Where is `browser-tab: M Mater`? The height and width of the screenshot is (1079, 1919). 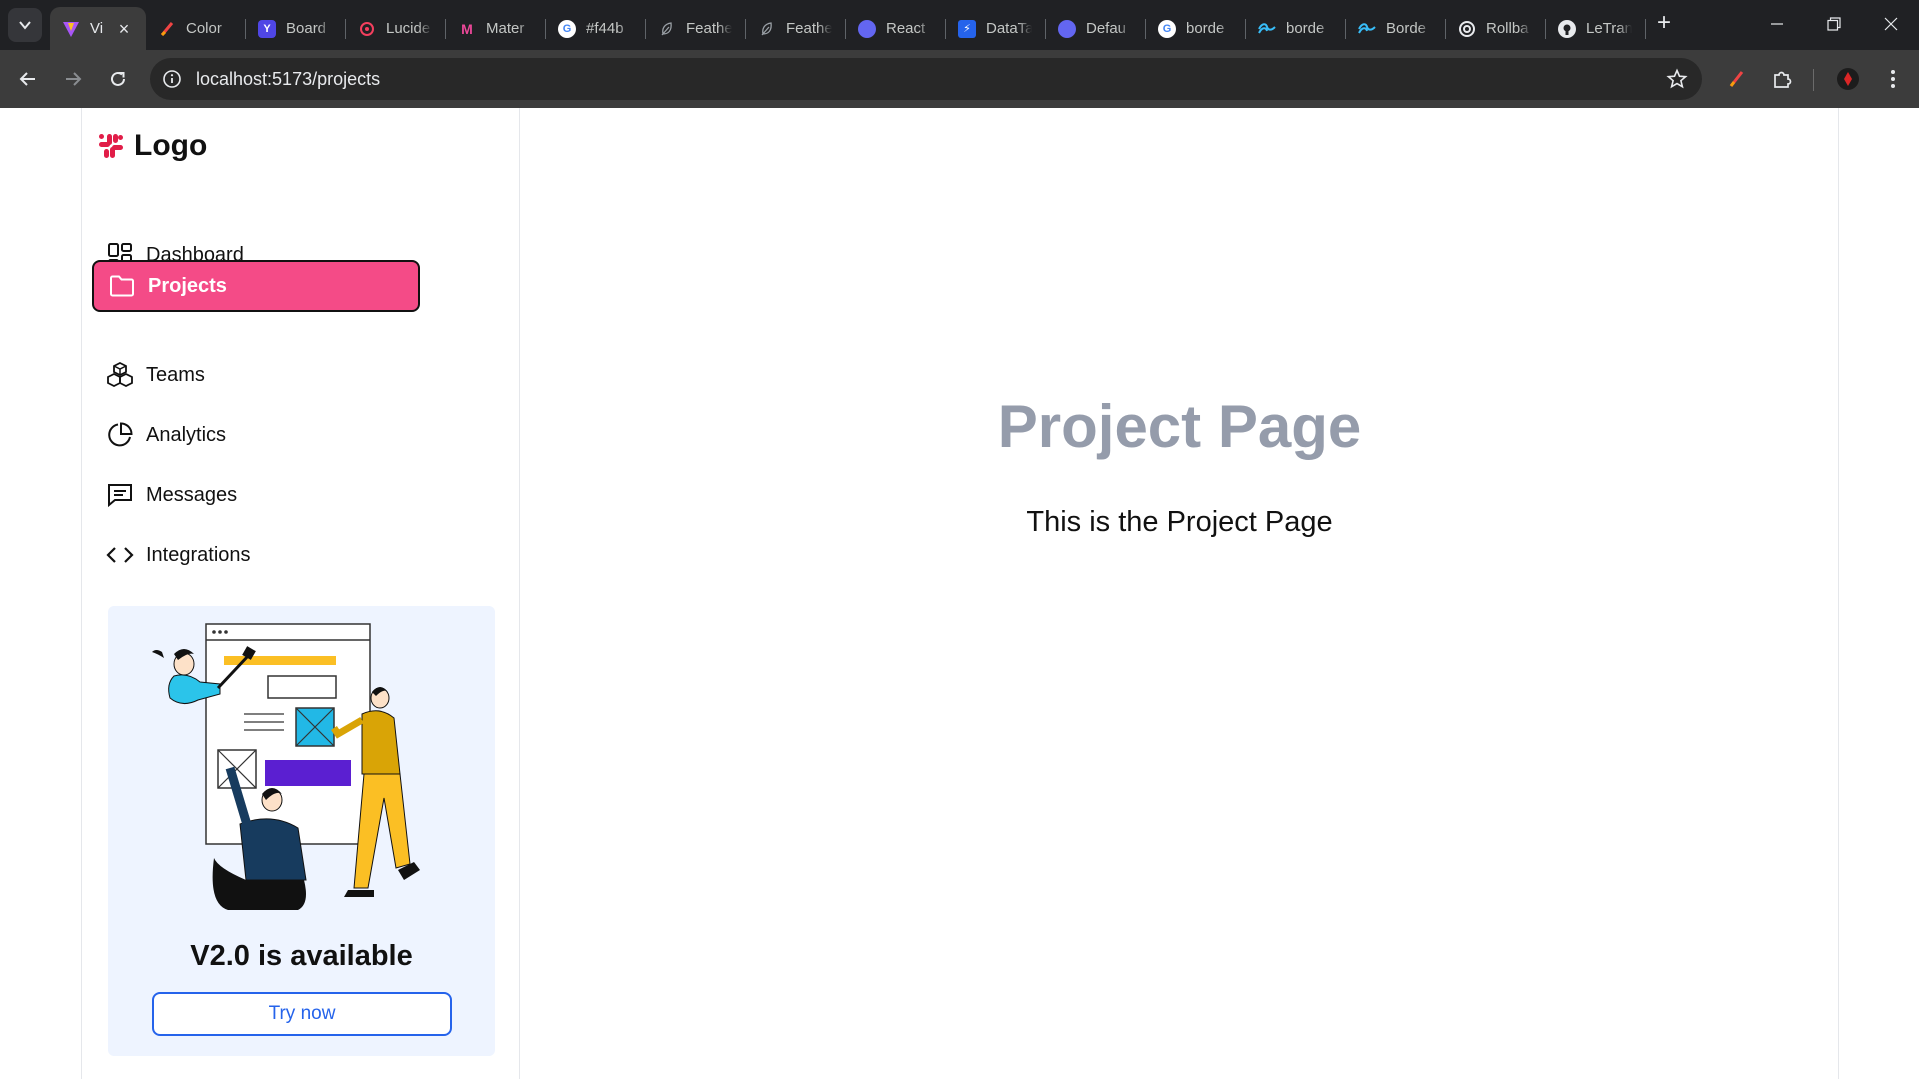
browser-tab: M Mater is located at coordinates (496, 28).